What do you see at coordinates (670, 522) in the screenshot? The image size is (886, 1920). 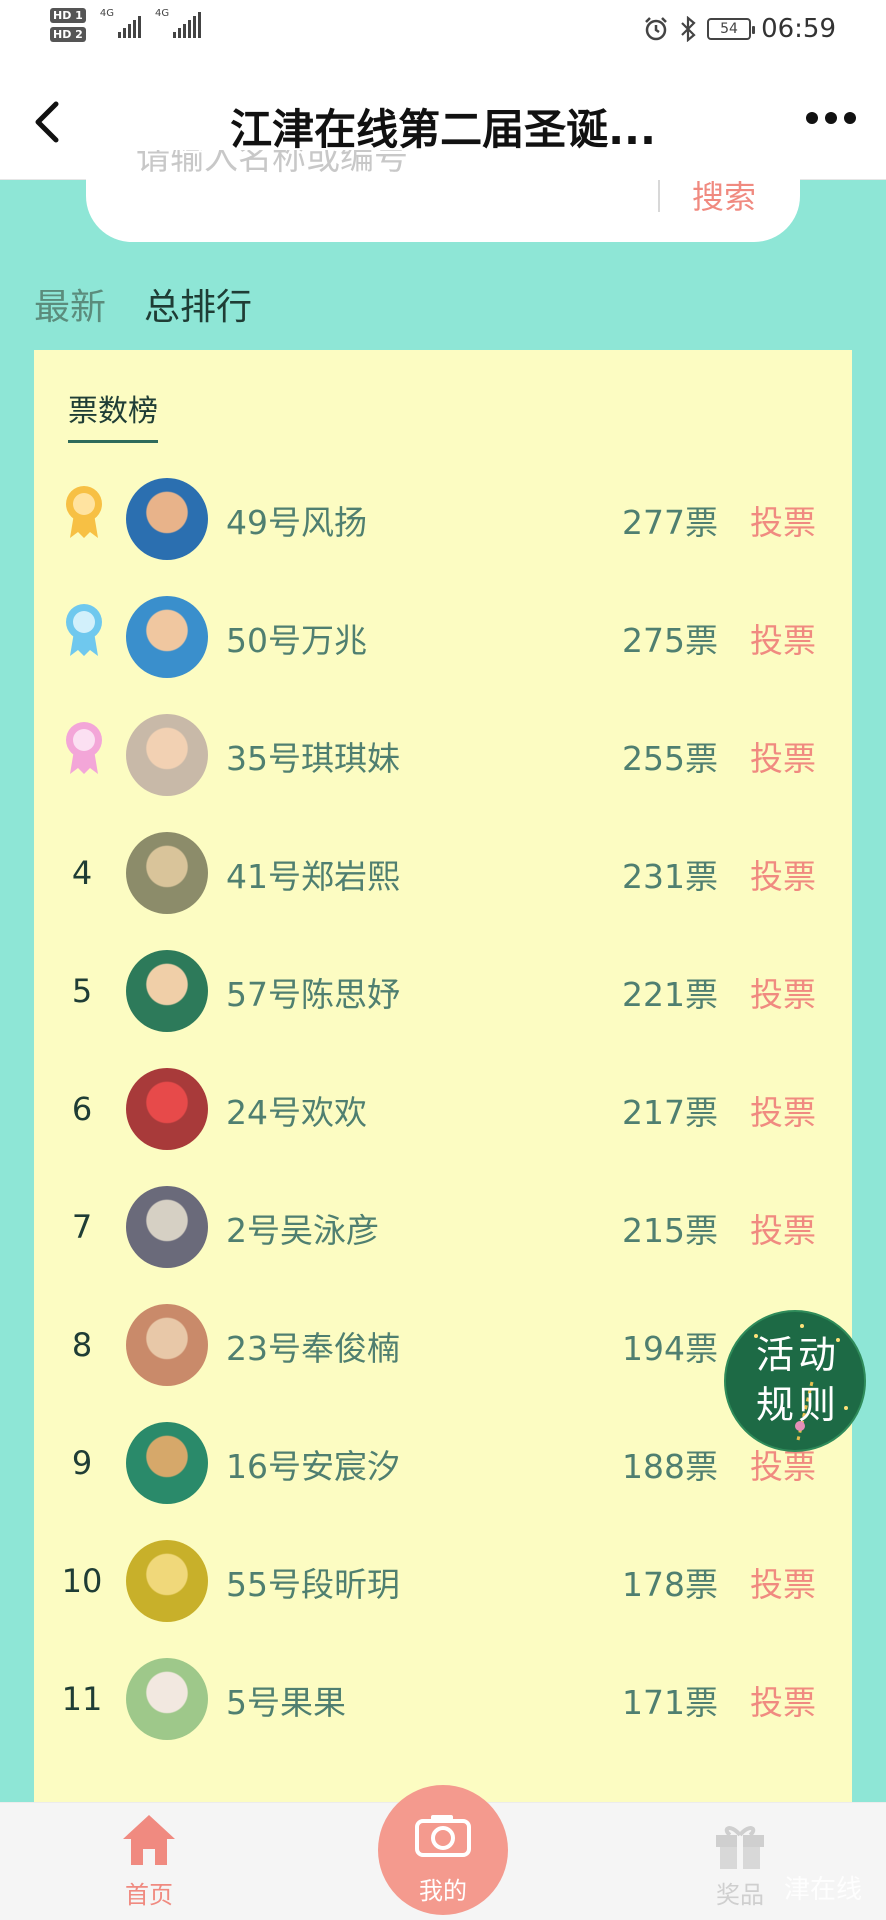 I see `vote-count: 277票` at bounding box center [670, 522].